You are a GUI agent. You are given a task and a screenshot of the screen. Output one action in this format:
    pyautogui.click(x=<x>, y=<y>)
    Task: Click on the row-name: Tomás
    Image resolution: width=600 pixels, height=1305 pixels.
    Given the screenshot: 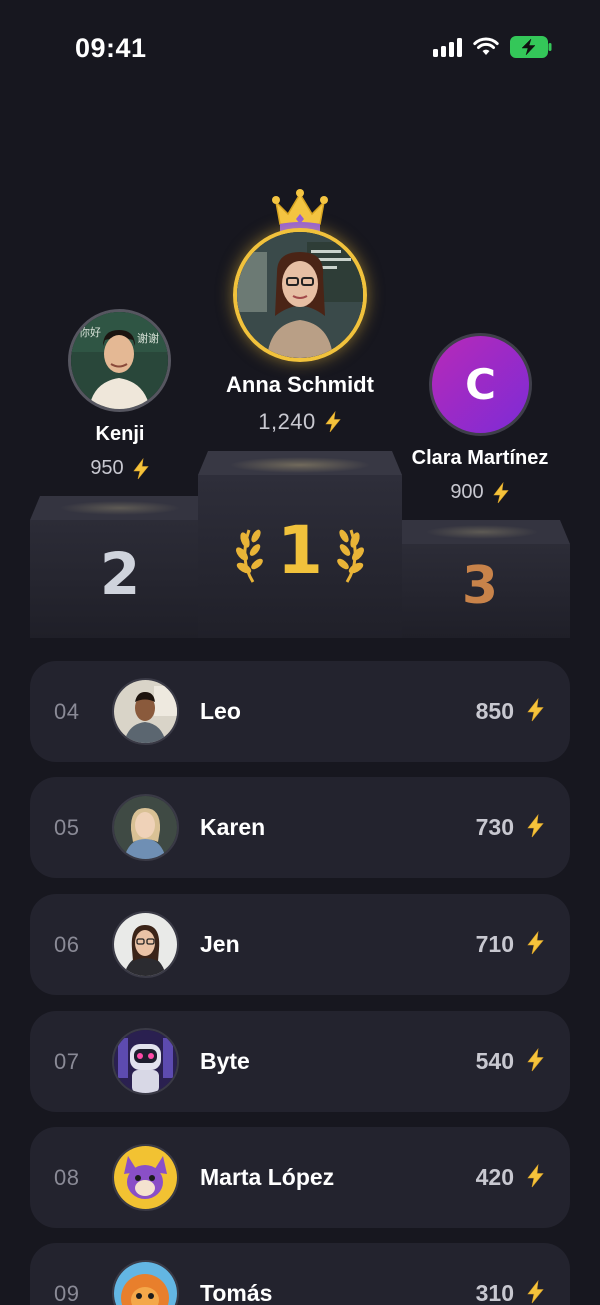 What is the action you would take?
    pyautogui.click(x=236, y=1292)
    